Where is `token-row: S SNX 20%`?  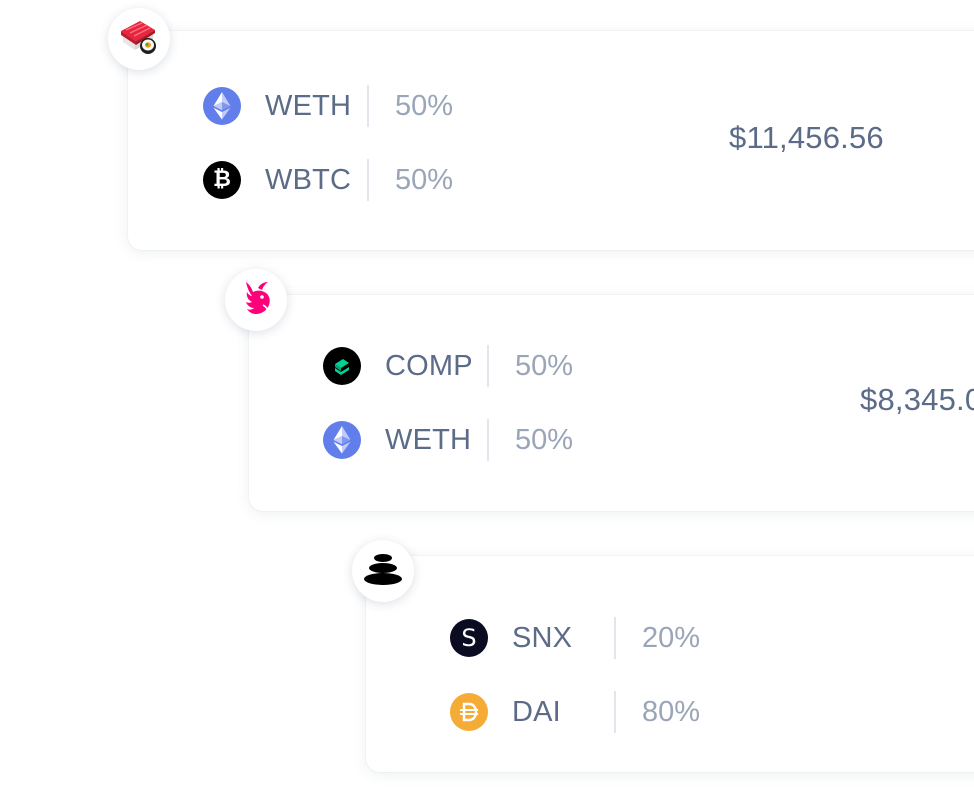
token-row: S SNX 20% is located at coordinates (575, 638).